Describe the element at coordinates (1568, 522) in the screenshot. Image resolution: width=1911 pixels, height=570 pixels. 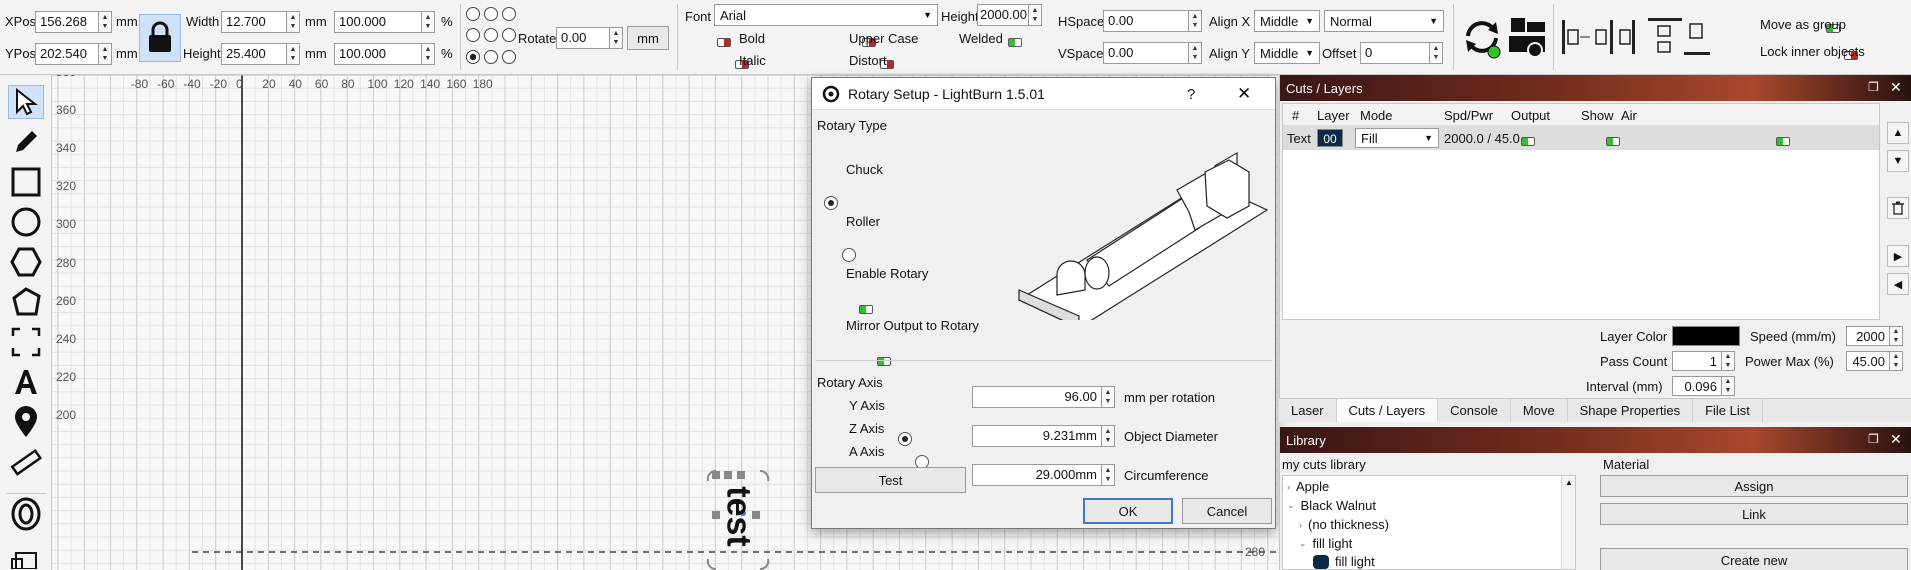
I see `library-scrollbar: ▲` at that location.